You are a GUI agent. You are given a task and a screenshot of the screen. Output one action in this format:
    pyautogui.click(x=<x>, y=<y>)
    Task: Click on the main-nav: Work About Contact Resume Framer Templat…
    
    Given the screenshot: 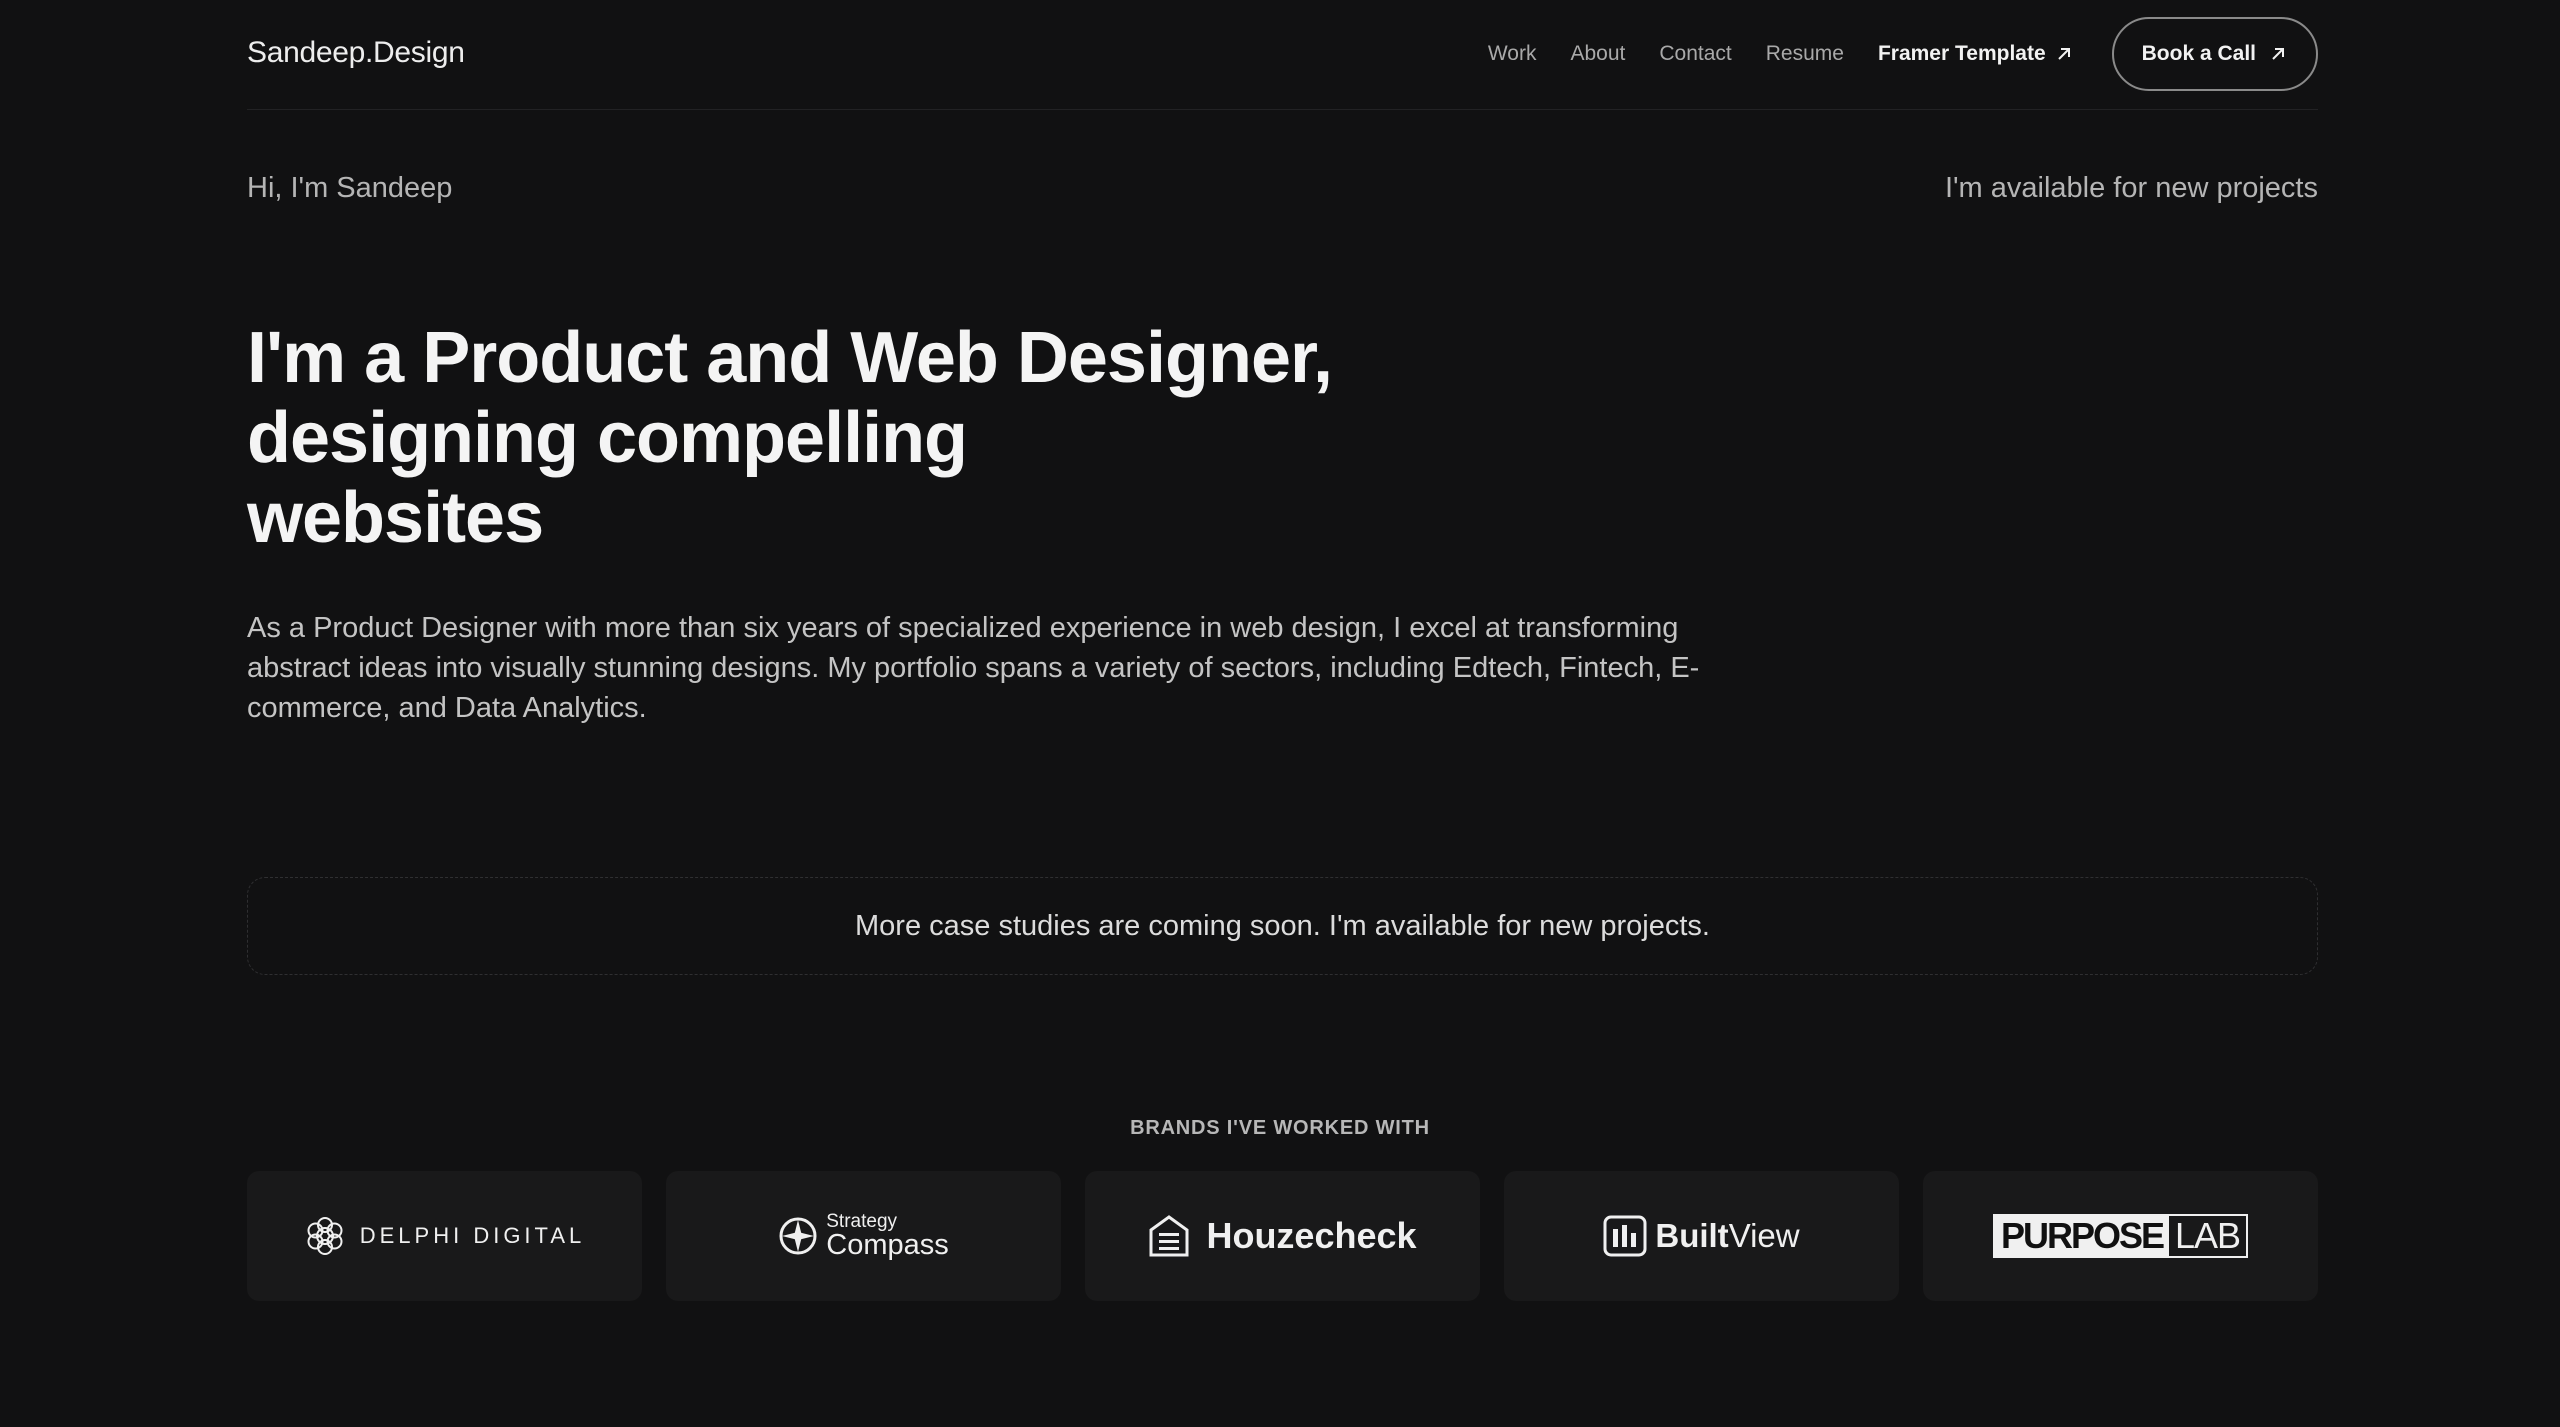 What is the action you would take?
    pyautogui.click(x=1903, y=54)
    